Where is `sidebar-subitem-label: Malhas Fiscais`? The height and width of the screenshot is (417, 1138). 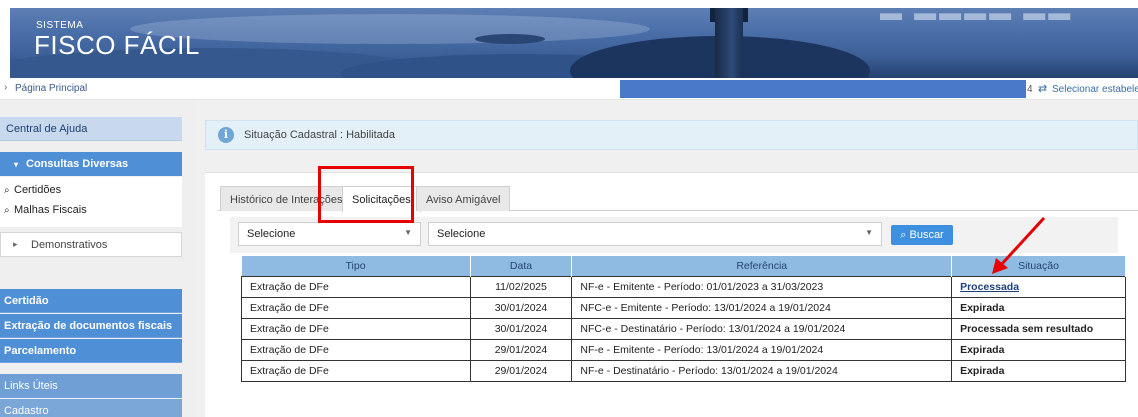 sidebar-subitem-label: Malhas Fiscais is located at coordinates (50, 210).